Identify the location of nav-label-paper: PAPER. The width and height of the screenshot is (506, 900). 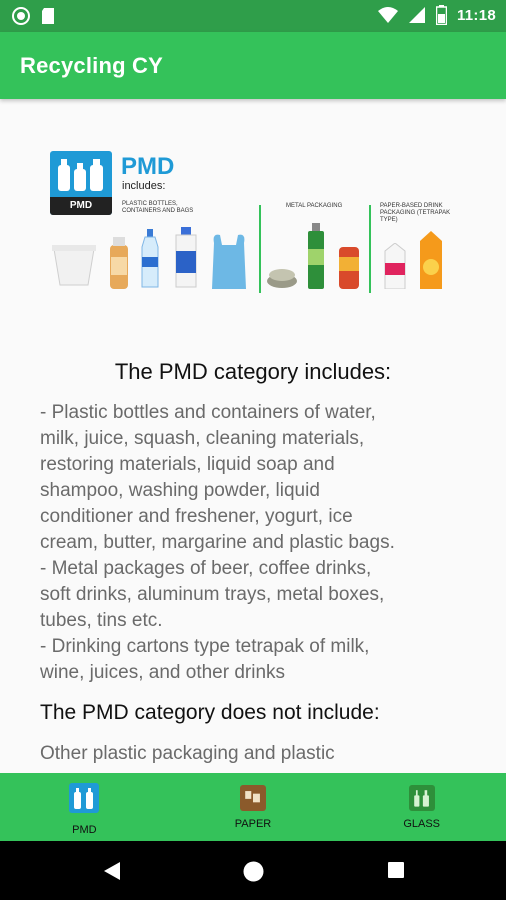
(253, 824).